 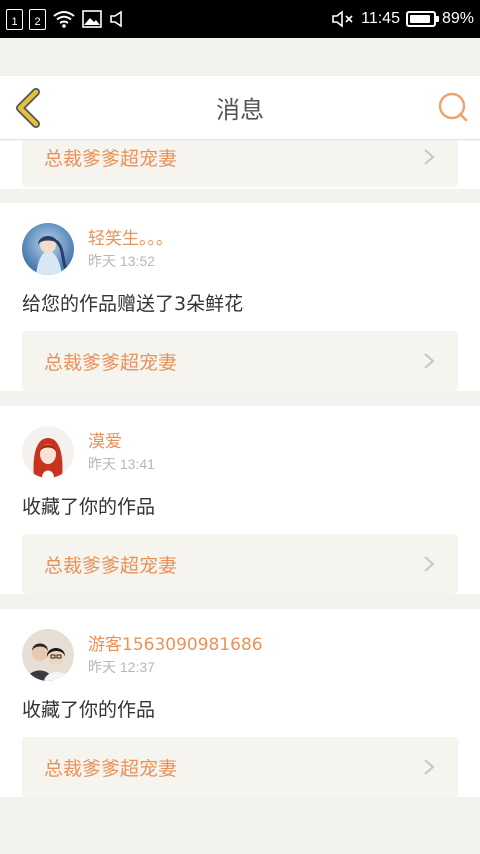 What do you see at coordinates (133, 304) in the screenshot?
I see `message-text: 给您的作品赠送了3朵鲜花` at bounding box center [133, 304].